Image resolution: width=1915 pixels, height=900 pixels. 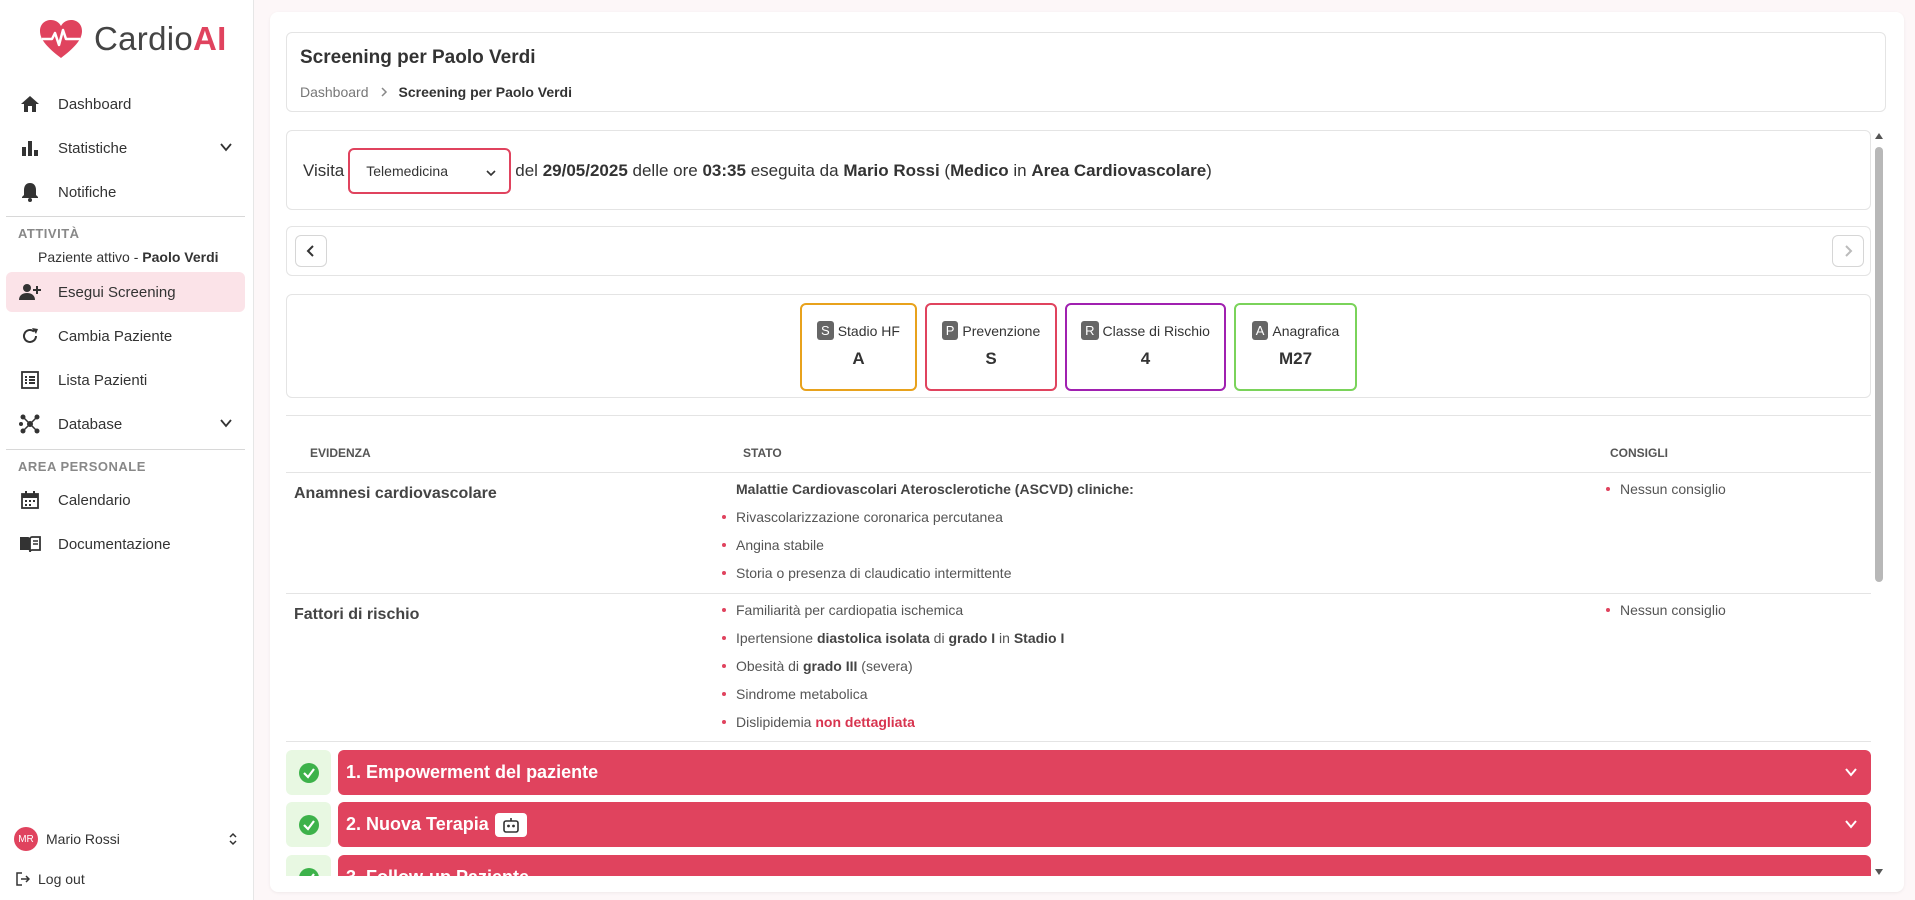 I want to click on visit-type-select: Telemedicina, so click(x=430, y=171).